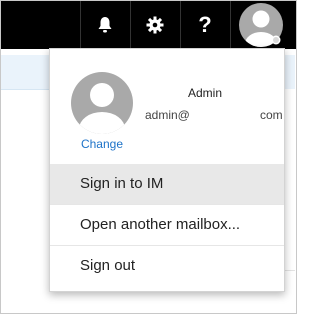 This screenshot has width=320, height=314. I want to click on menu-item-sign-in-to-im: Sign in to IM, so click(167, 184).